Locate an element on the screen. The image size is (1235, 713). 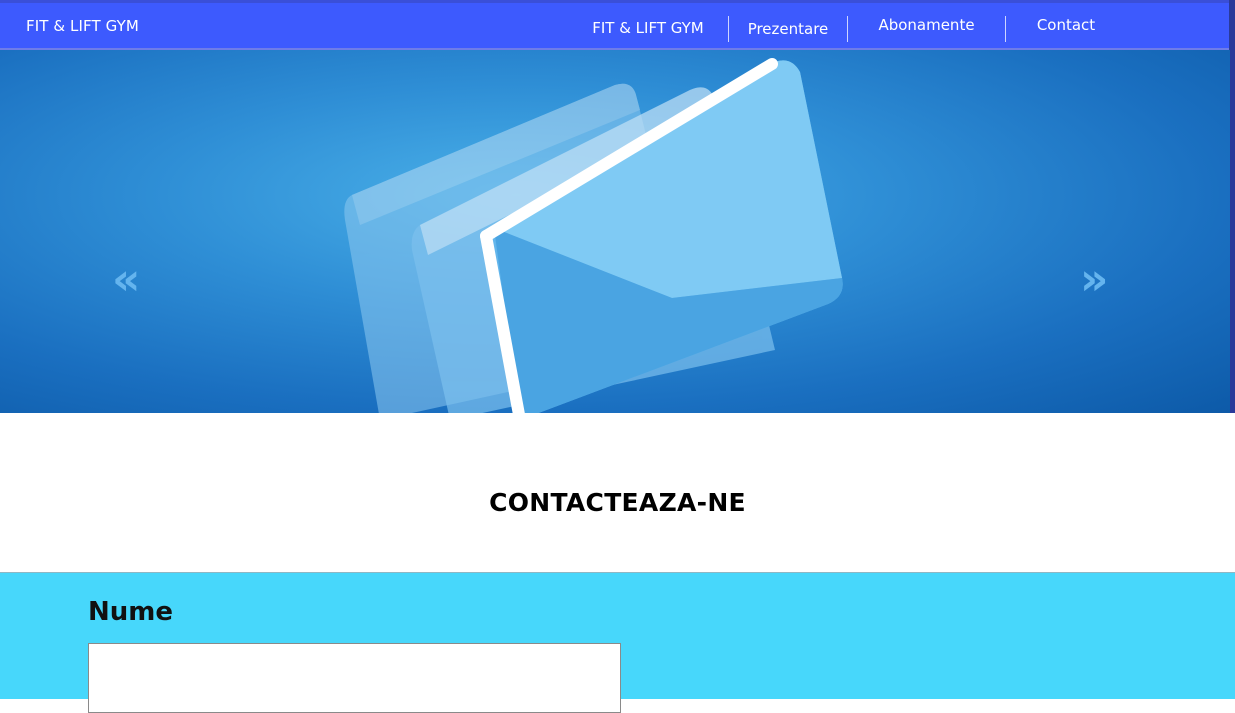
nav-item-home: FIT & LIFT GYM is located at coordinates (648, 28).